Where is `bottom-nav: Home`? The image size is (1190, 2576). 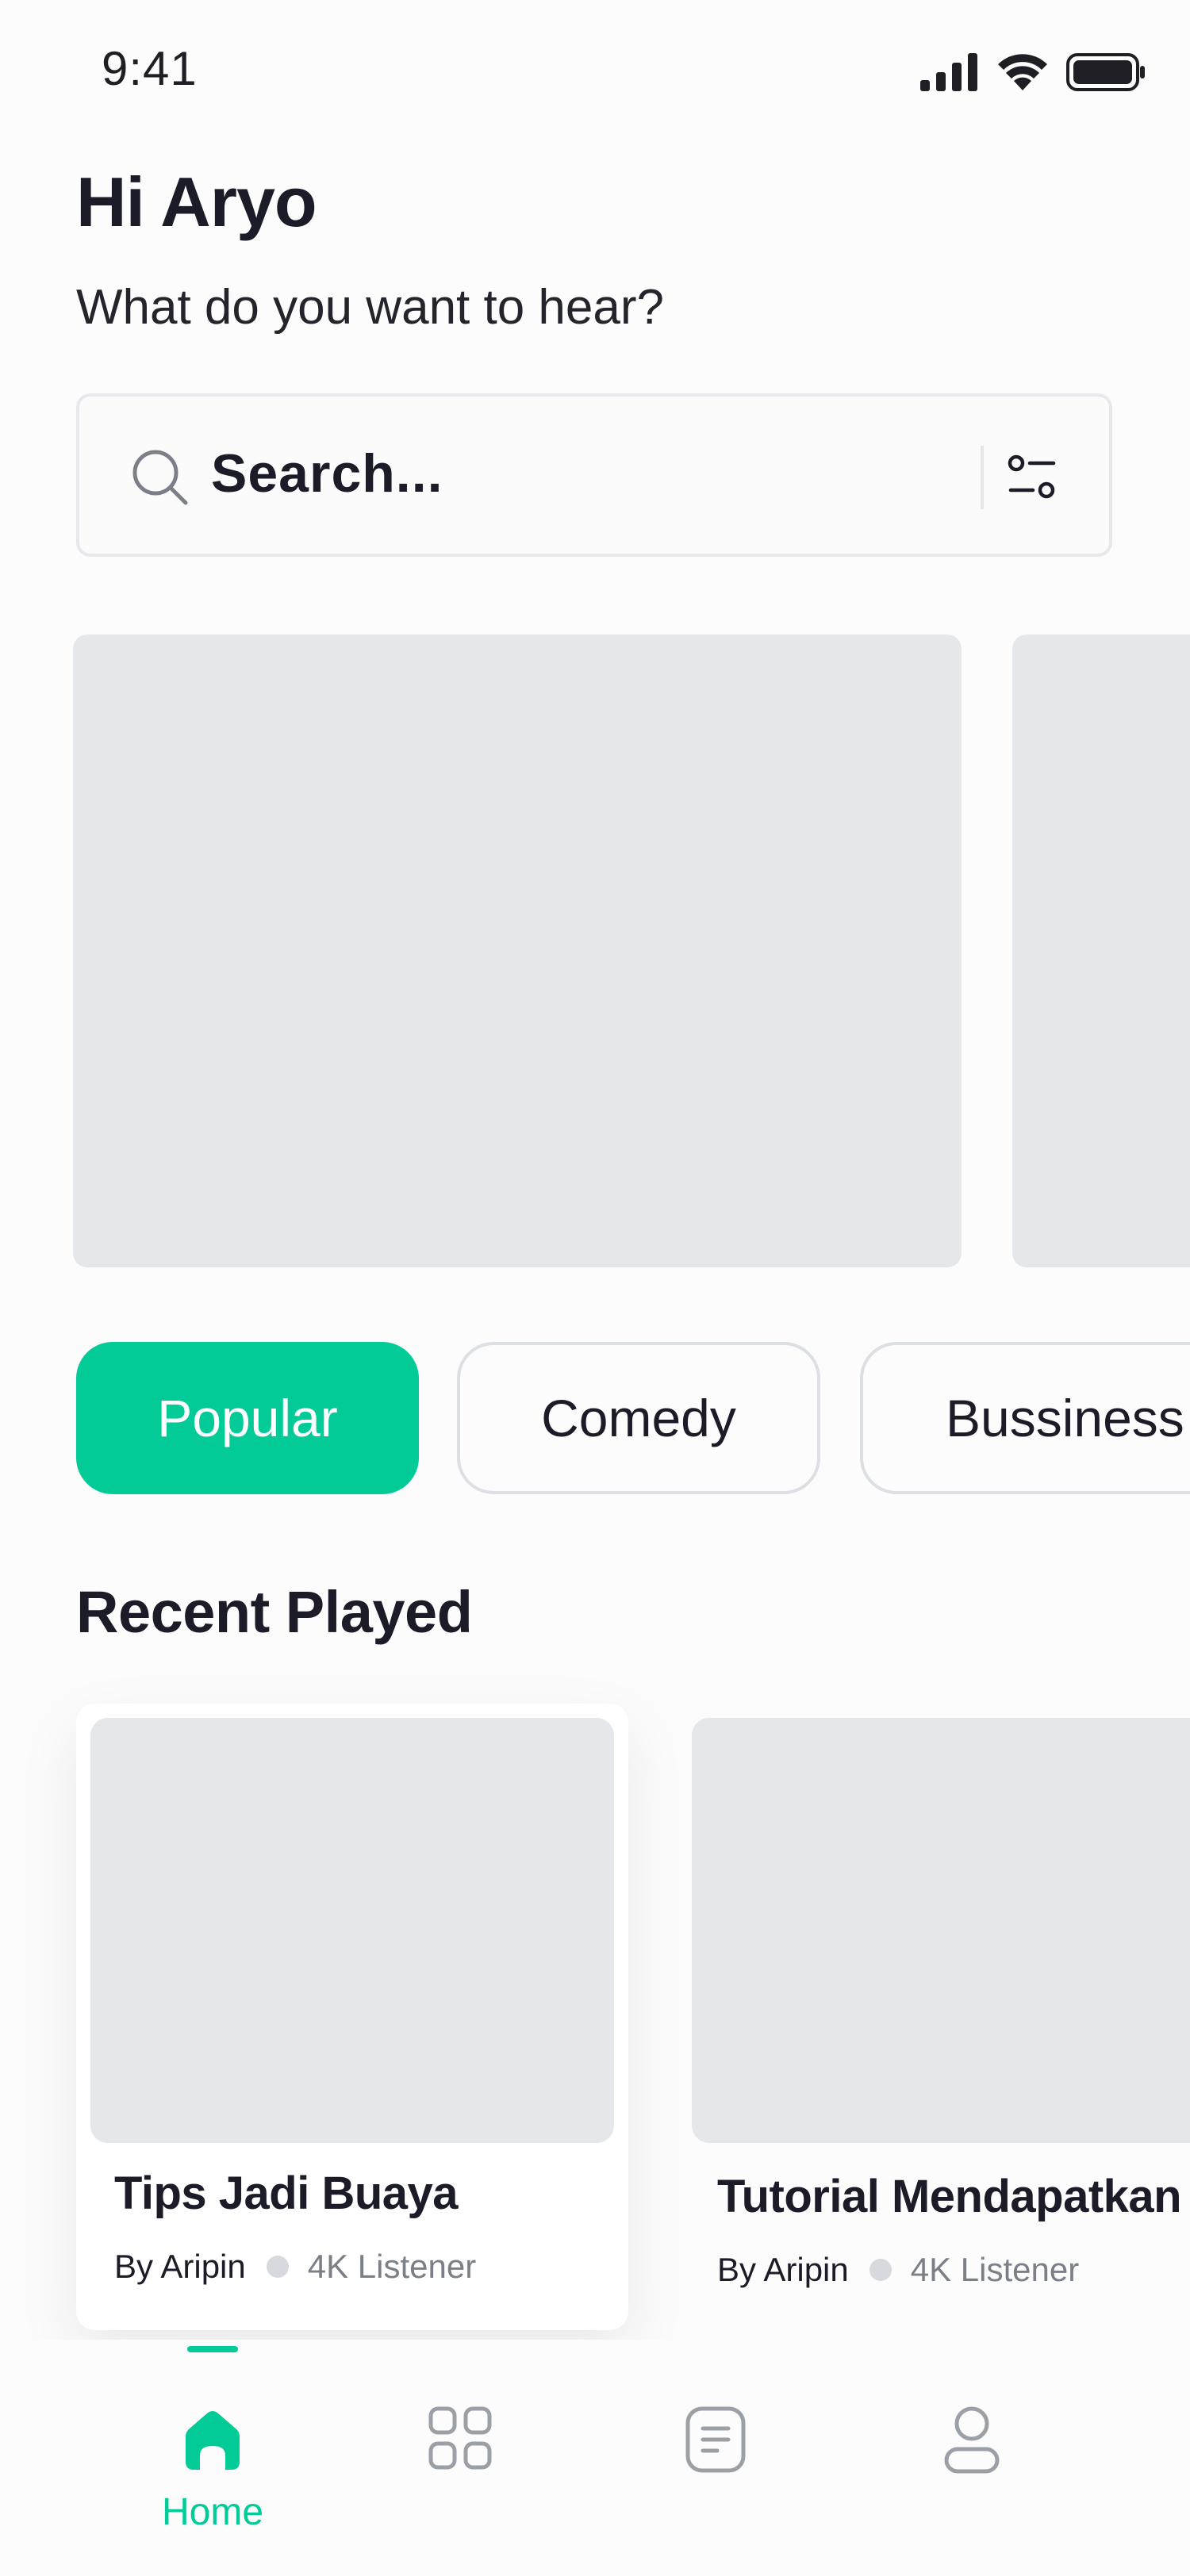
bottom-nav: Home is located at coordinates (595, 2458).